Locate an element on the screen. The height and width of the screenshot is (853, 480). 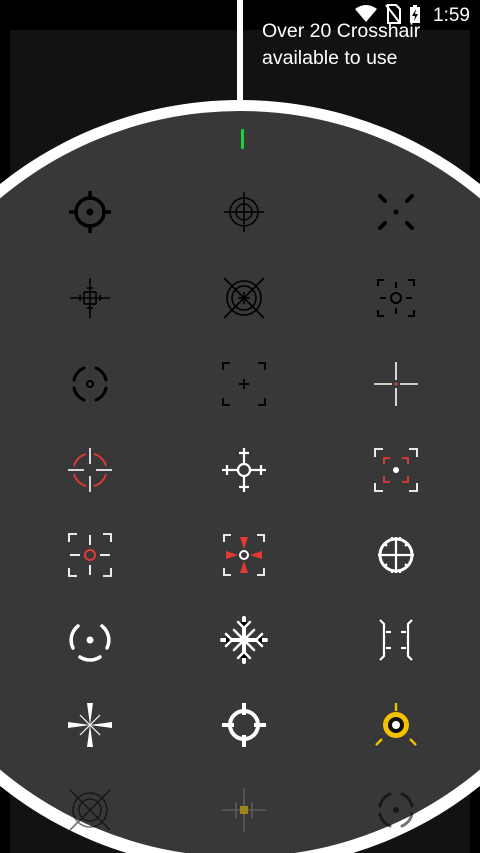
crosshair-star-burst-icon is located at coordinates (90, 725).